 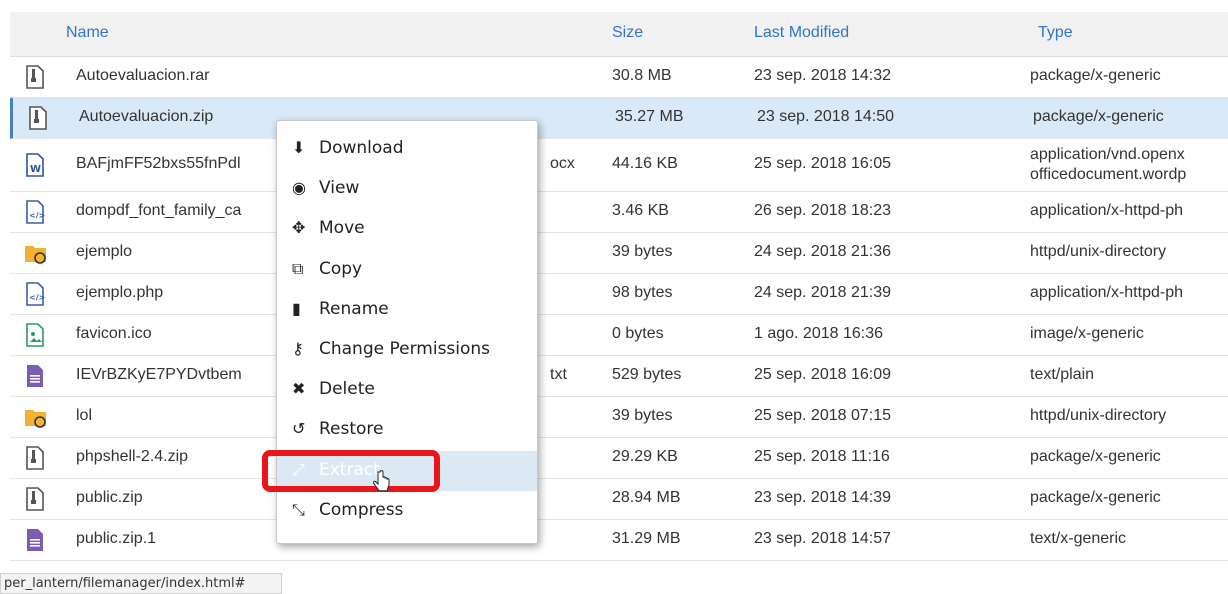 What do you see at coordinates (647, 374) in the screenshot?
I see `file-size: 529 bytes` at bounding box center [647, 374].